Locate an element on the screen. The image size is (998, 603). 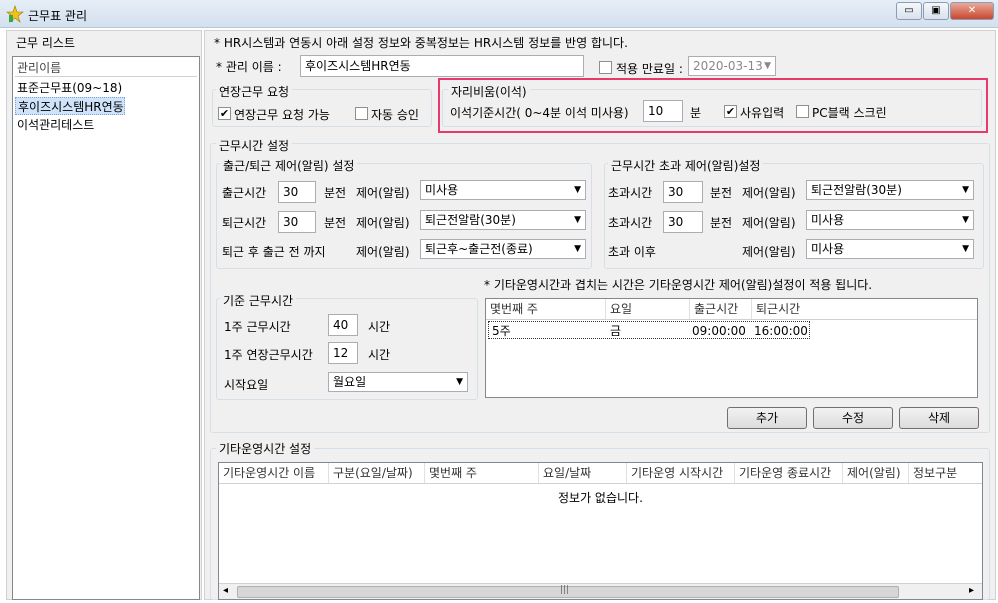
out-time-input: 30 is located at coordinates (297, 222).